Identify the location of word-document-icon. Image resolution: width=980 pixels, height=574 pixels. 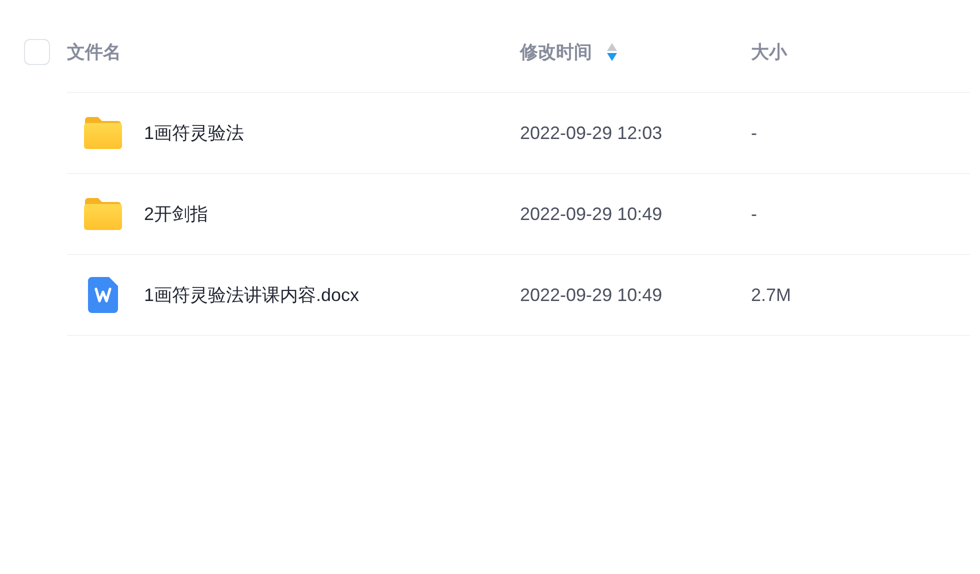
(103, 295).